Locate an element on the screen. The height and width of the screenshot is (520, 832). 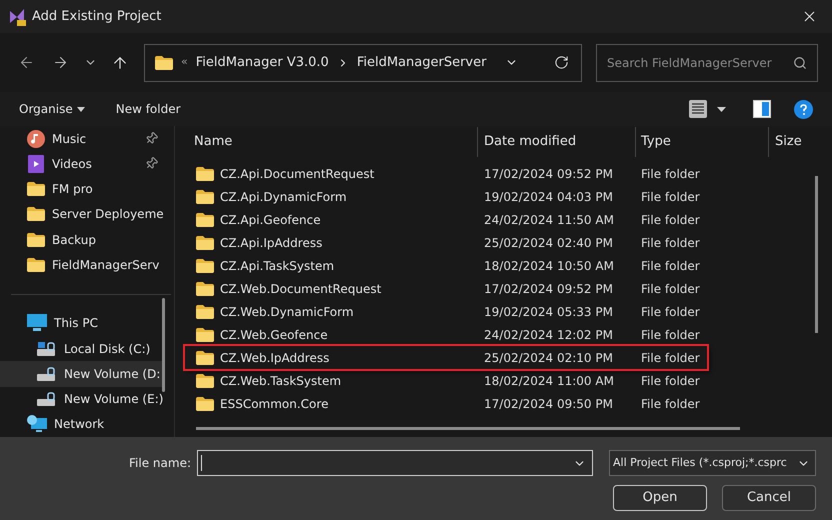
date-cell-text: 24/02/2024 11:50 AM is located at coordinates (549, 220).